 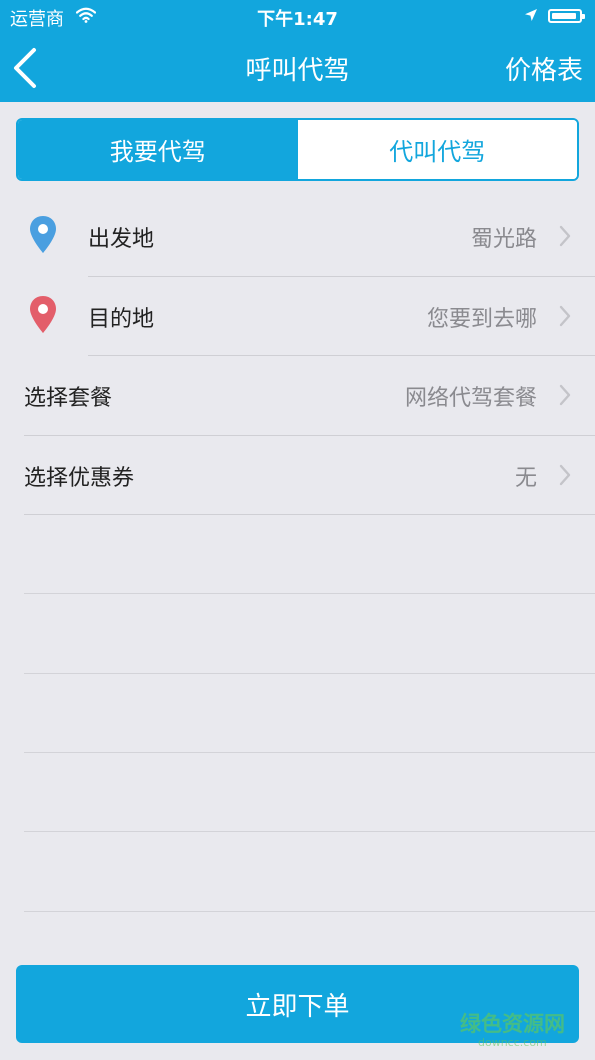 I want to click on battery-icon, so click(x=566, y=16).